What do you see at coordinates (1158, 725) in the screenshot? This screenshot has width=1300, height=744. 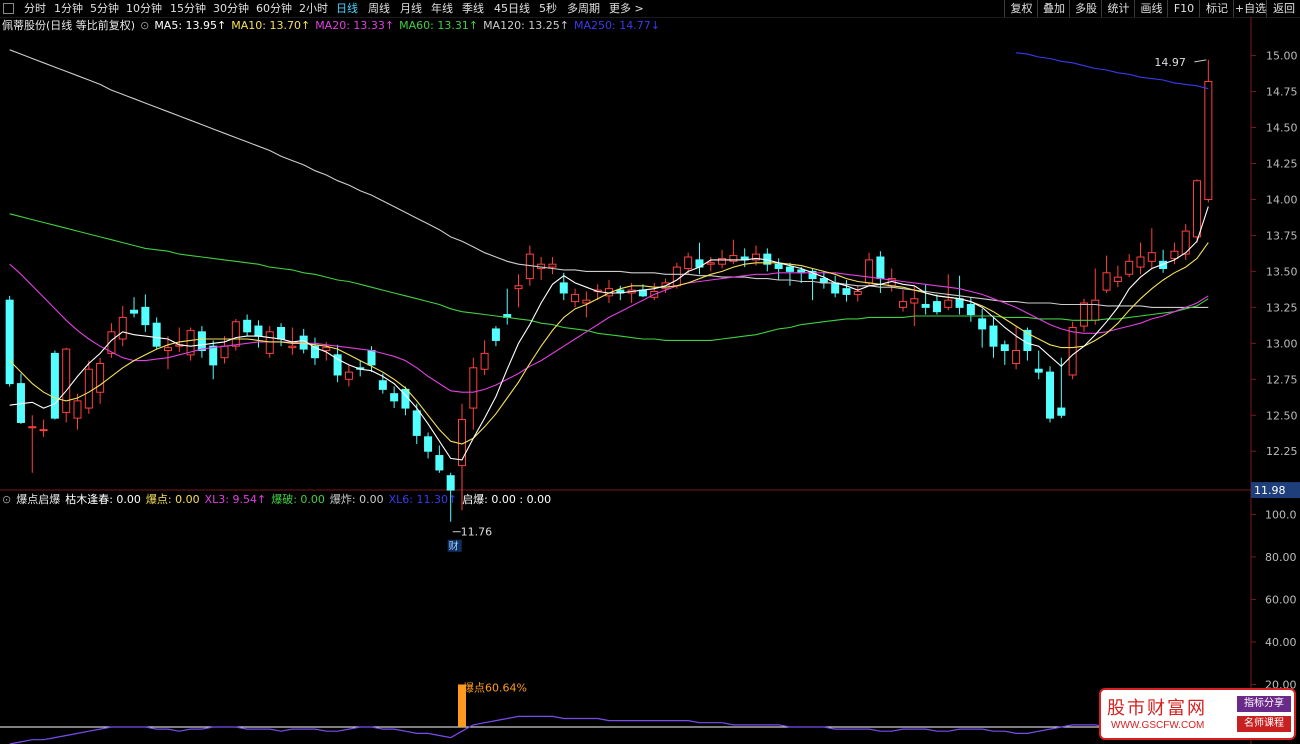 I see `watermark-url: WWW.GSCFW.COM` at bounding box center [1158, 725].